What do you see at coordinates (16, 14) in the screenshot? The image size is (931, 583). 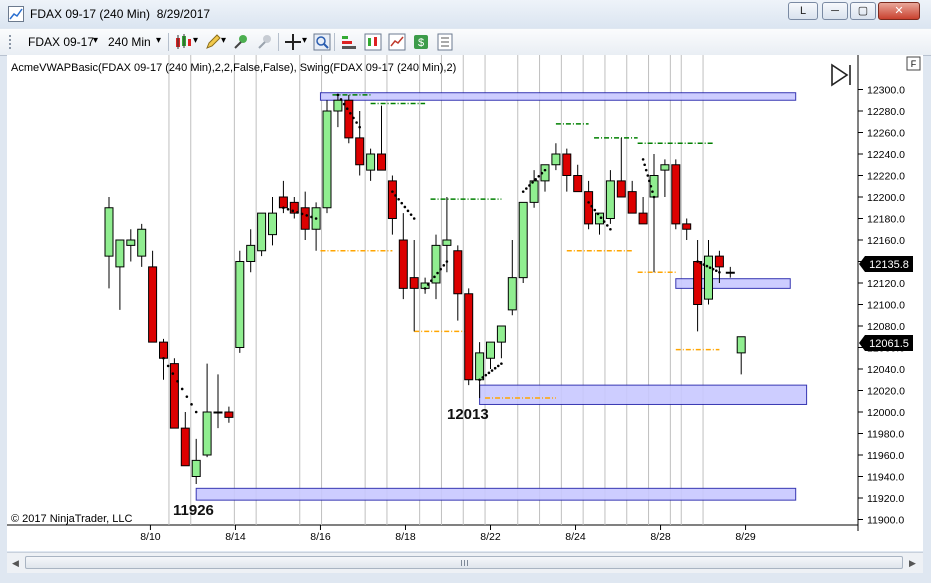 I see `chart-app-icon` at bounding box center [16, 14].